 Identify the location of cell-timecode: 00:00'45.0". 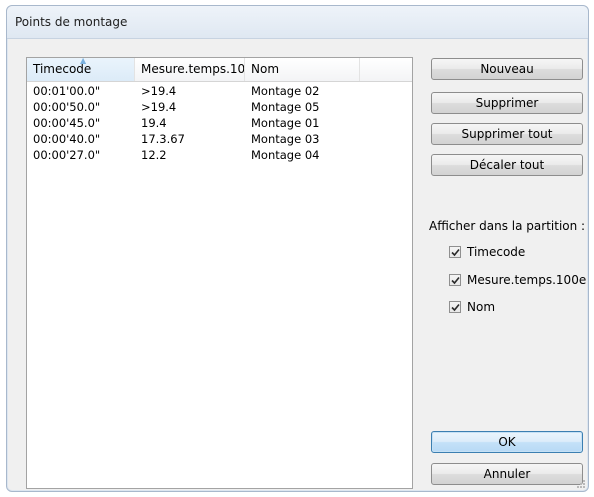
(67, 123).